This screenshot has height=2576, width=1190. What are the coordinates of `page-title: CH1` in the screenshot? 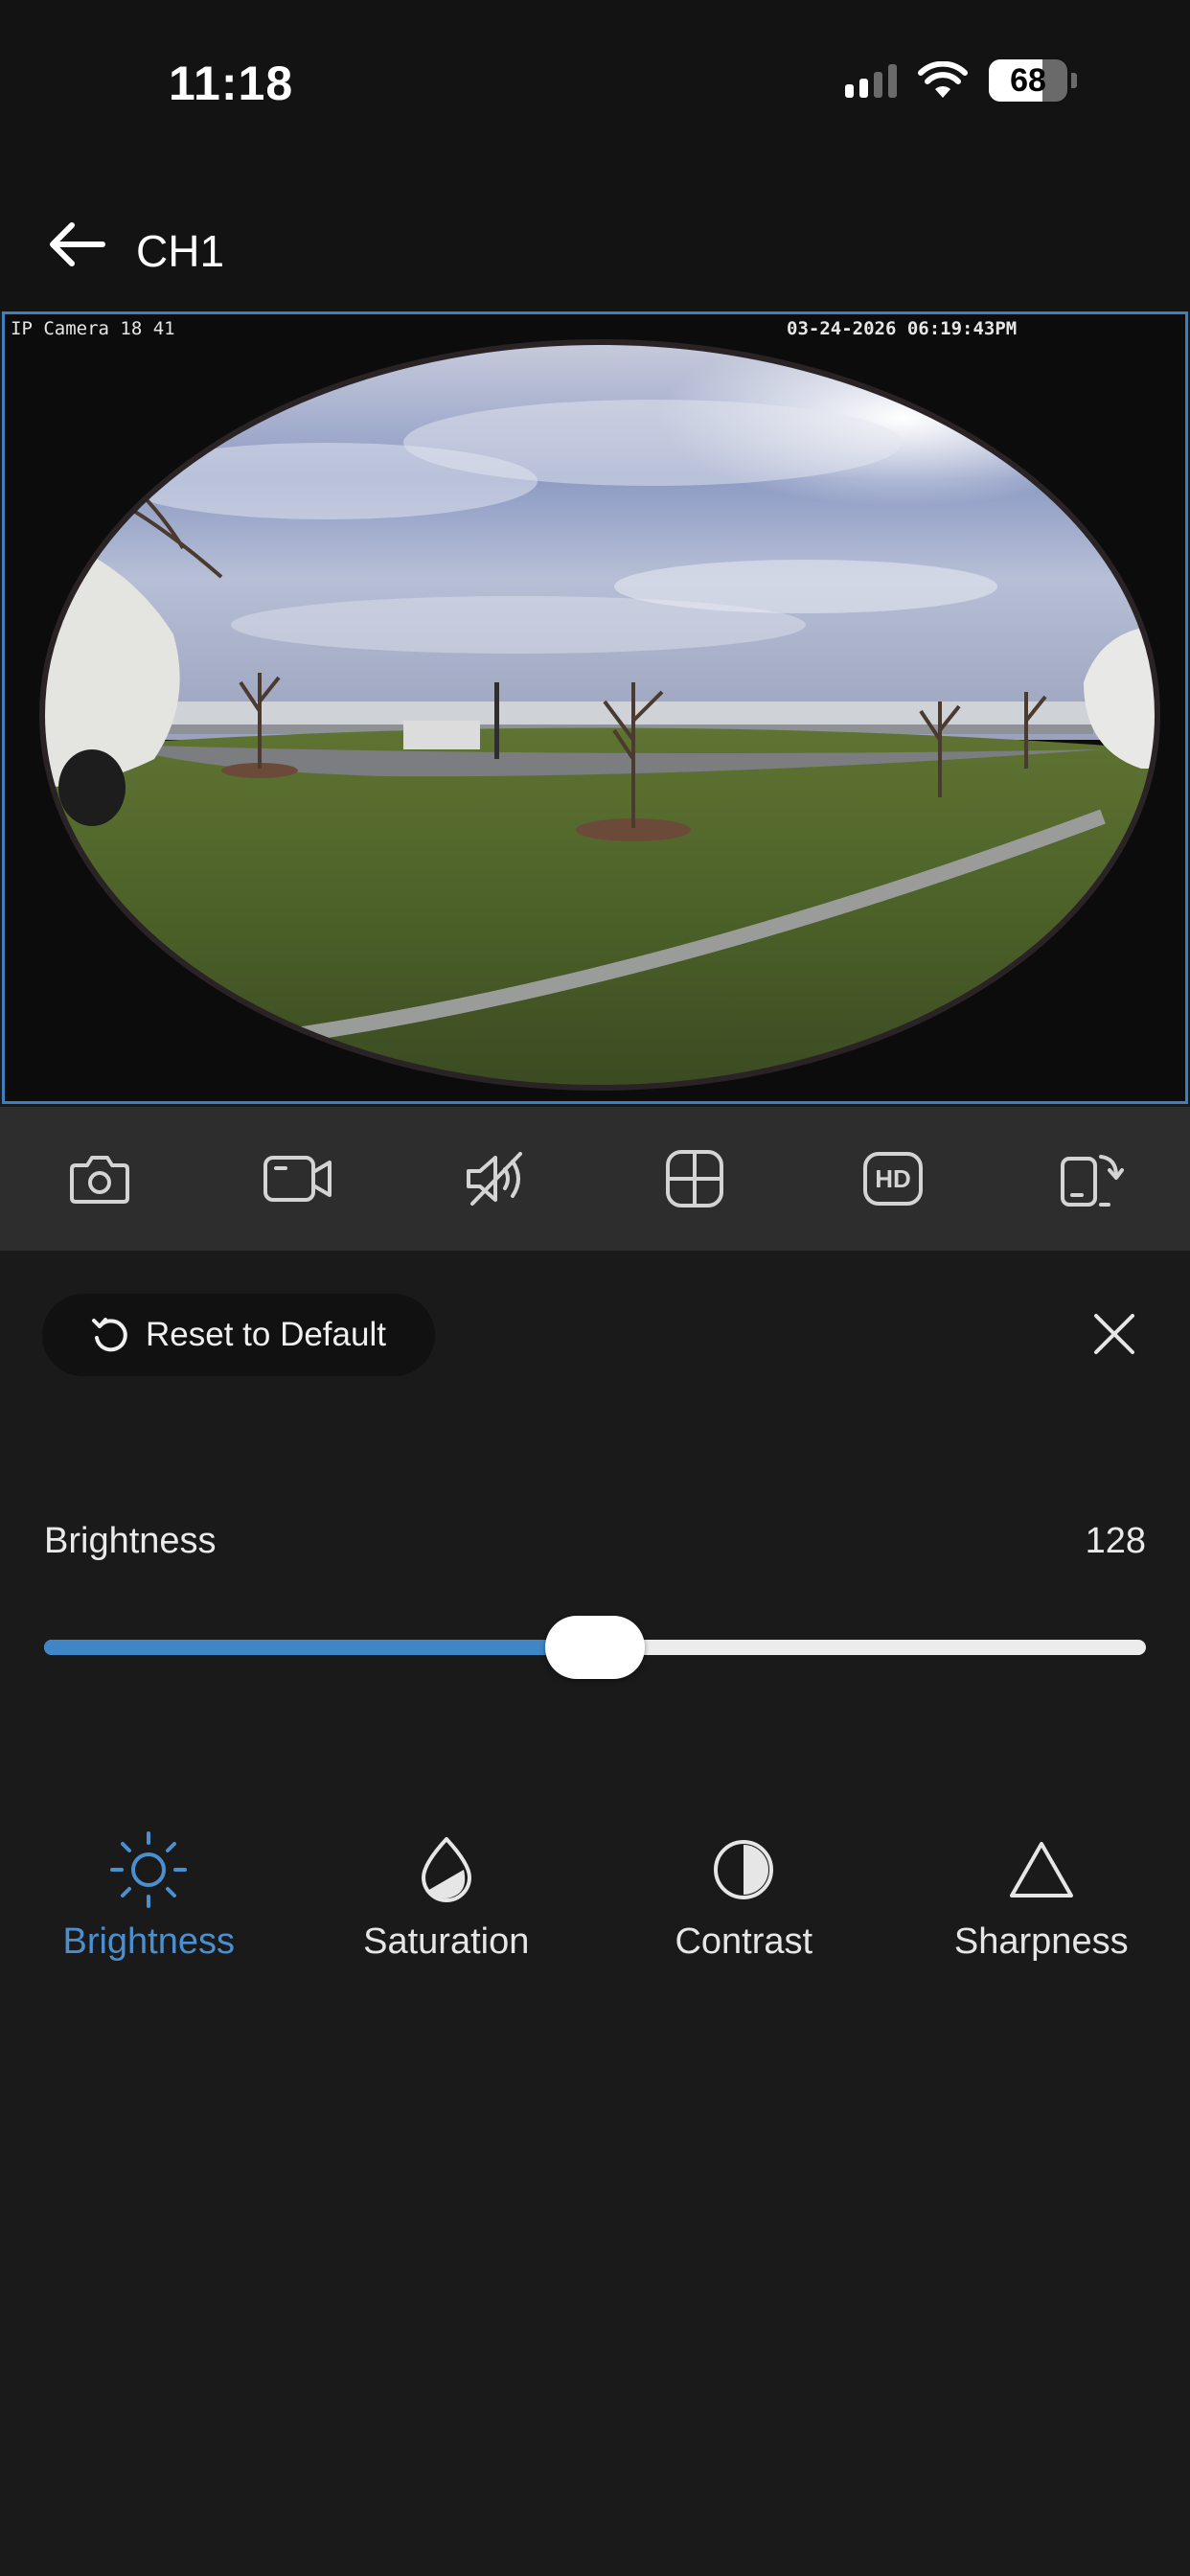 It's located at (181, 251).